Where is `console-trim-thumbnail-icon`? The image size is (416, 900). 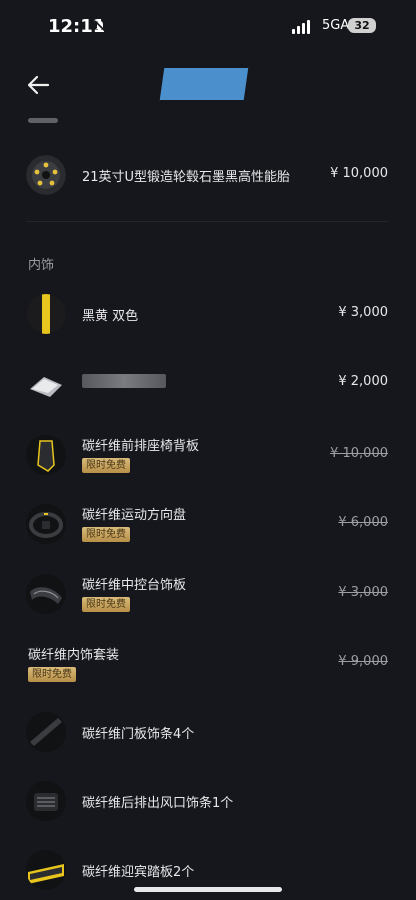
console-trim-thumbnail-icon is located at coordinates (46, 594).